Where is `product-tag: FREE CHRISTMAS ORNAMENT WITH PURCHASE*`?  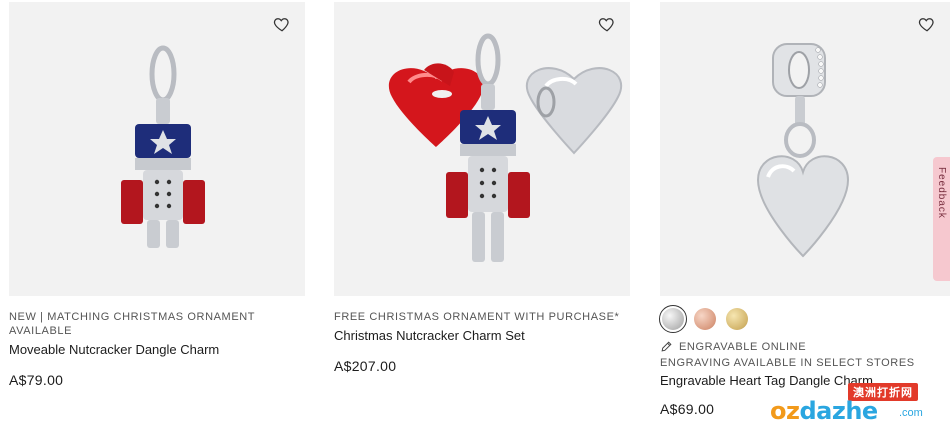
product-tag: FREE CHRISTMAS ORNAMENT WITH PURCHASE* is located at coordinates (477, 317).